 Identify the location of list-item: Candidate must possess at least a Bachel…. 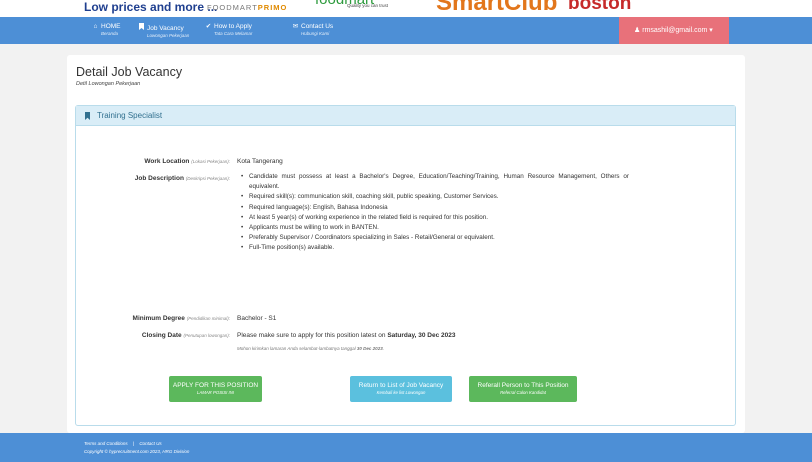
(435, 182).